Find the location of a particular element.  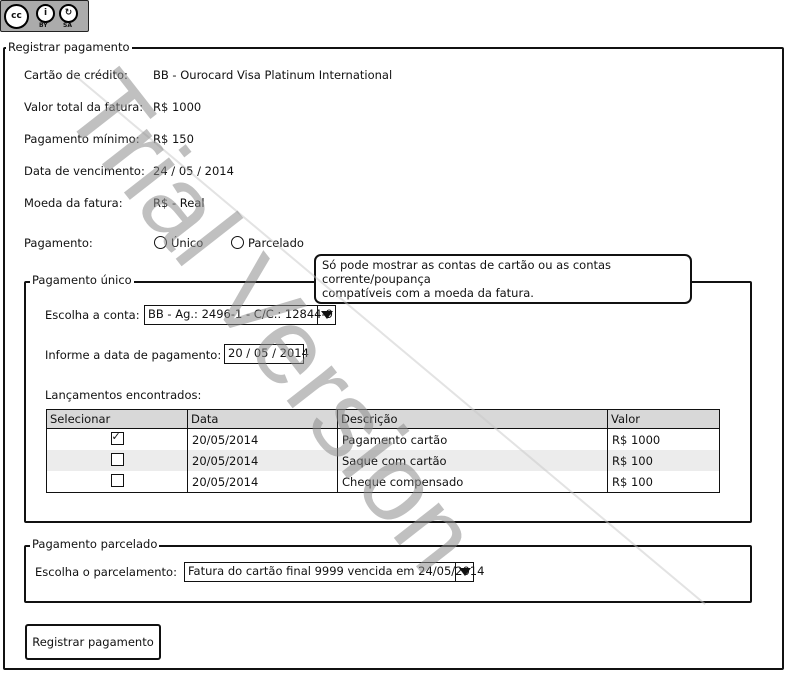

row-desc: Saque com cartão is located at coordinates (472, 460).